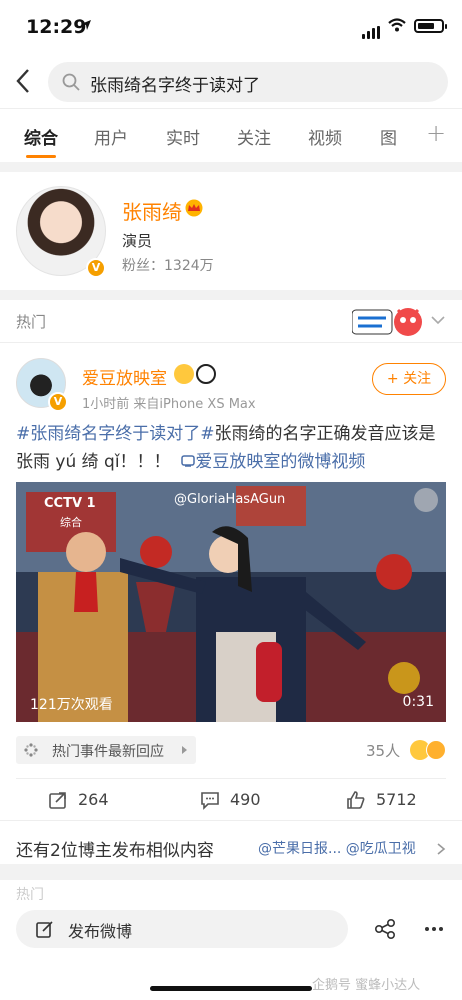  Describe the element at coordinates (254, 136) in the screenshot. I see `tab-following: 关注` at that location.